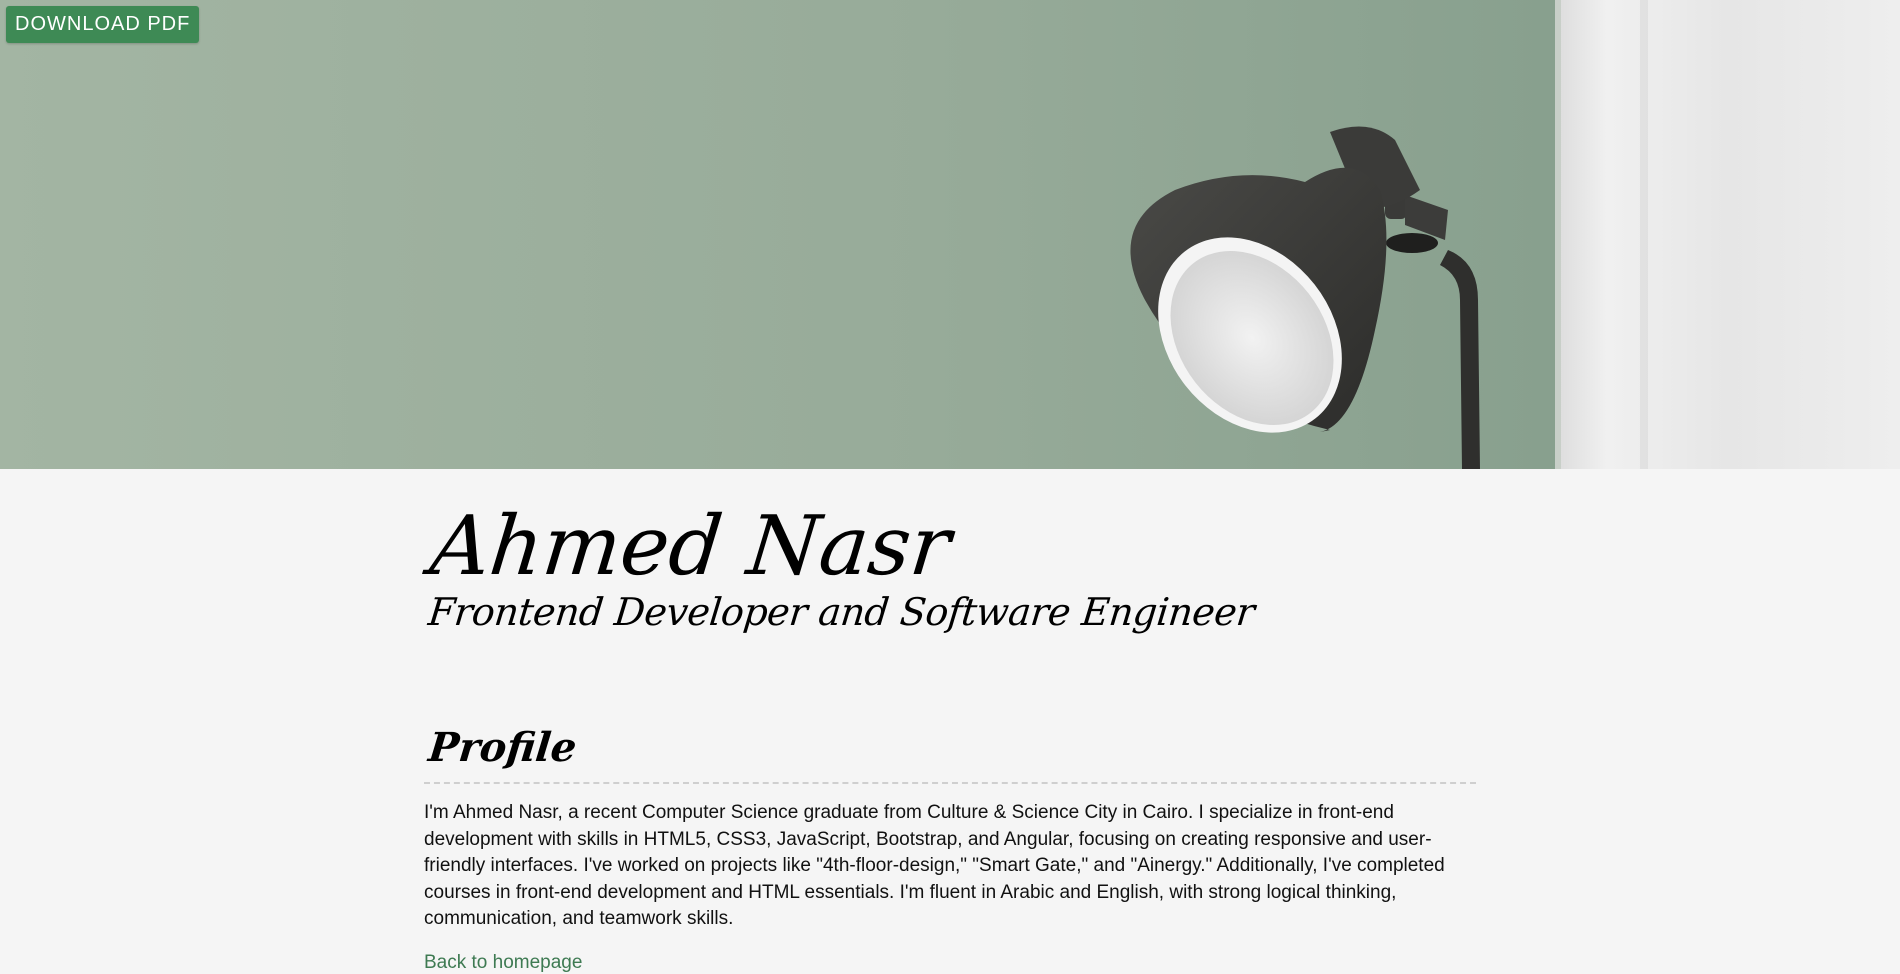 This screenshot has width=1900, height=974. What do you see at coordinates (103, 24) in the screenshot?
I see `download-pdf-button: DOWNLOAD PDF` at bounding box center [103, 24].